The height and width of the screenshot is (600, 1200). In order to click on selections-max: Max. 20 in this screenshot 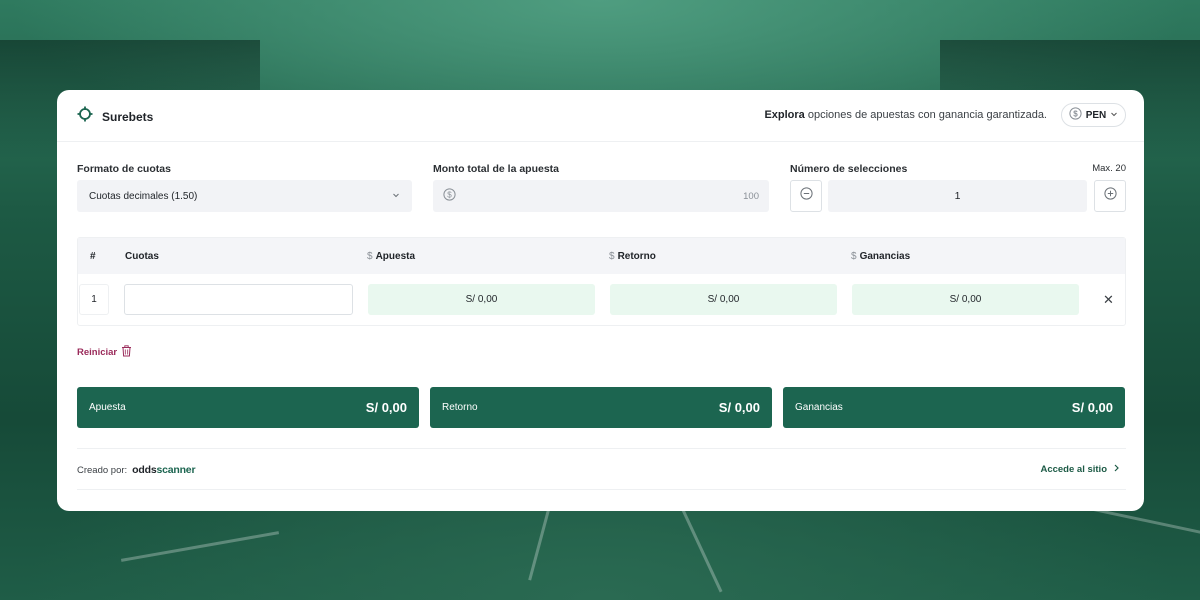, I will do `click(1109, 168)`.